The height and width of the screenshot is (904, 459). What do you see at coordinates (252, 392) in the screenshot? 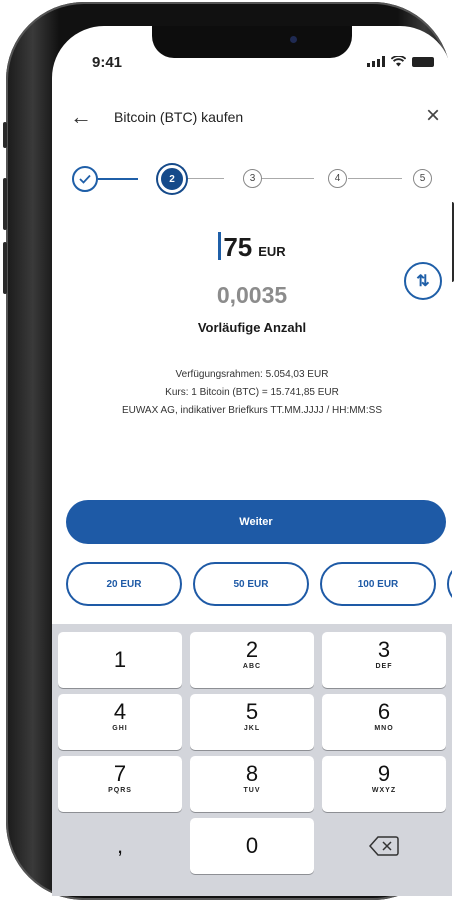
I see `exchange-rate: Kurs: 1 Bitcoin (BTC) = 15.741,85 EUR` at bounding box center [252, 392].